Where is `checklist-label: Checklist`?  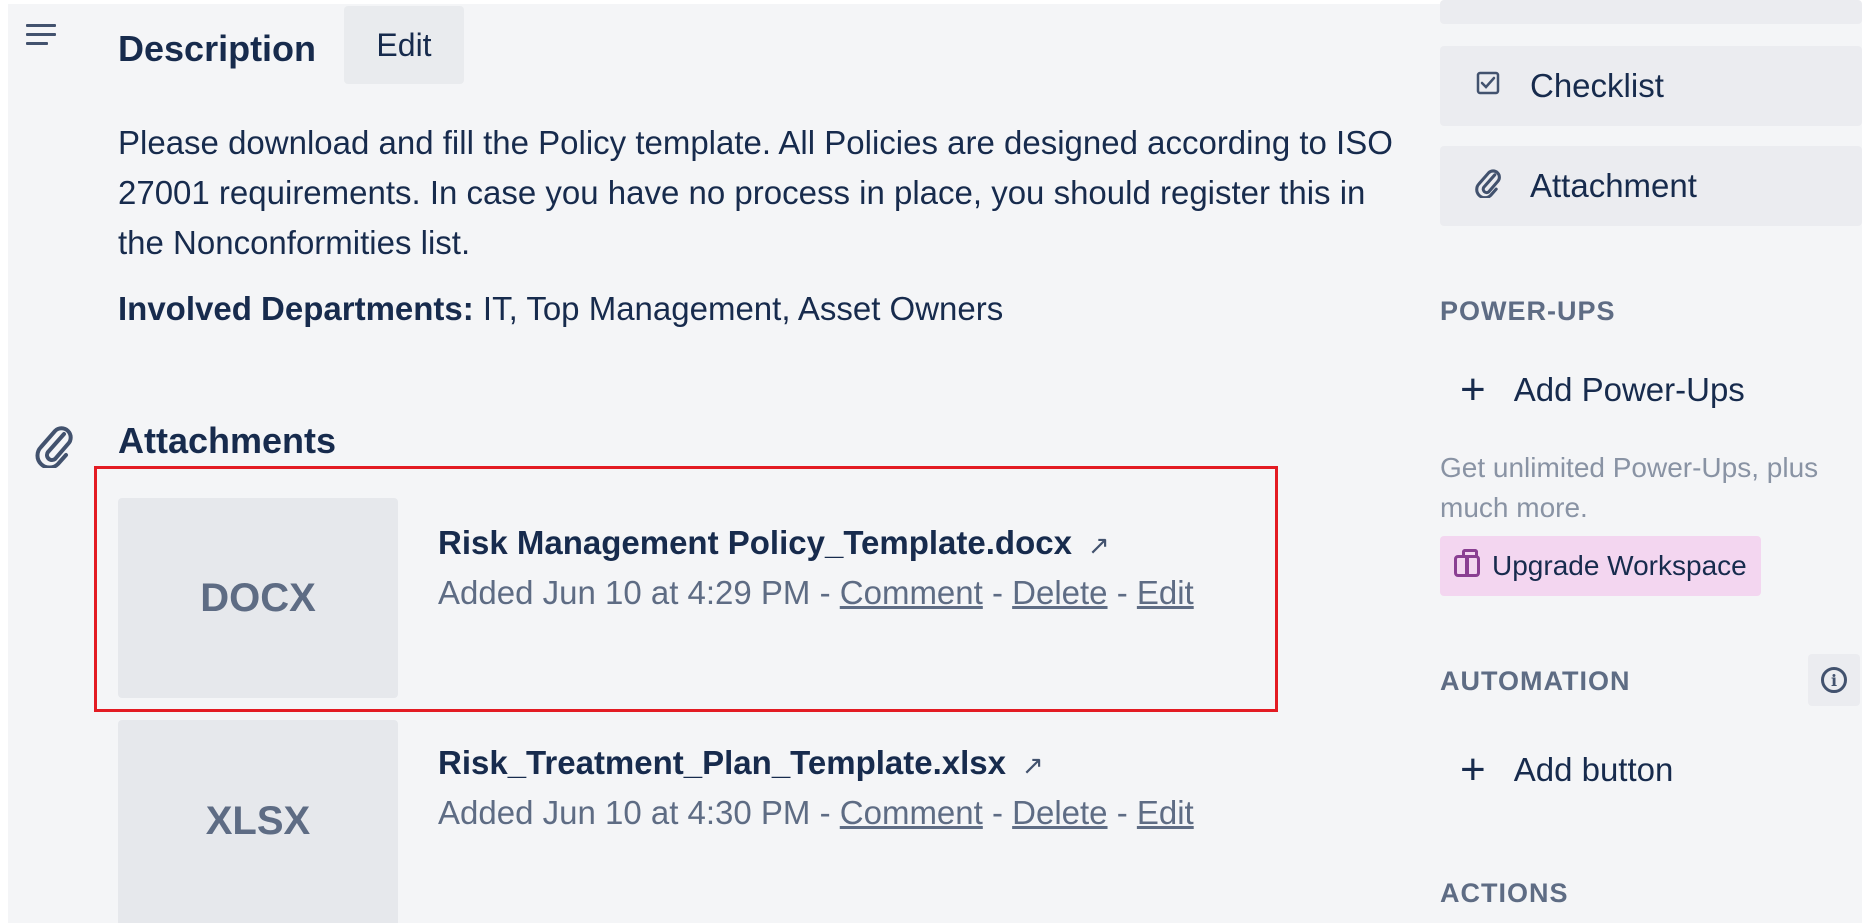
checklist-label: Checklist is located at coordinates (1597, 85).